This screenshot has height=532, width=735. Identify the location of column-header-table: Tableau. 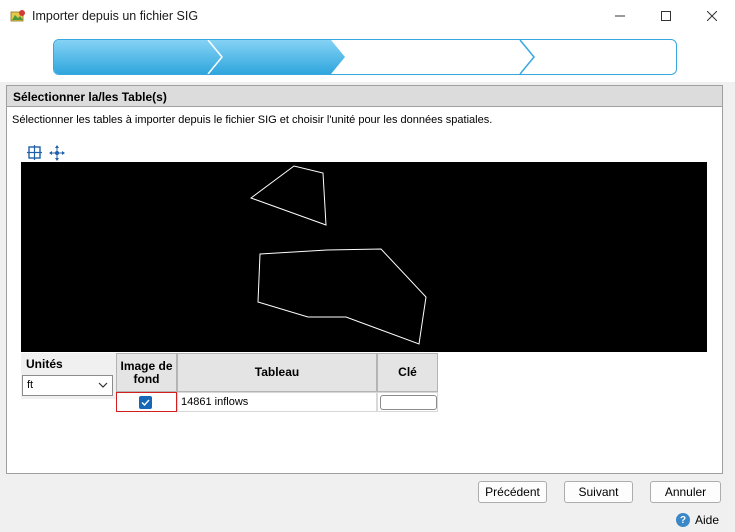
(277, 372).